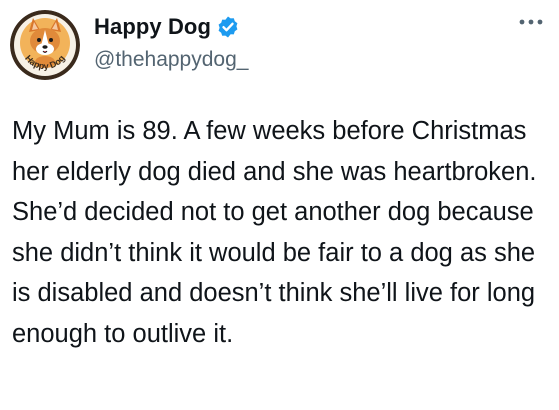 Image resolution: width=559 pixels, height=410 pixels. What do you see at coordinates (171, 61) in the screenshot?
I see `user-handle: @thehappydog_` at bounding box center [171, 61].